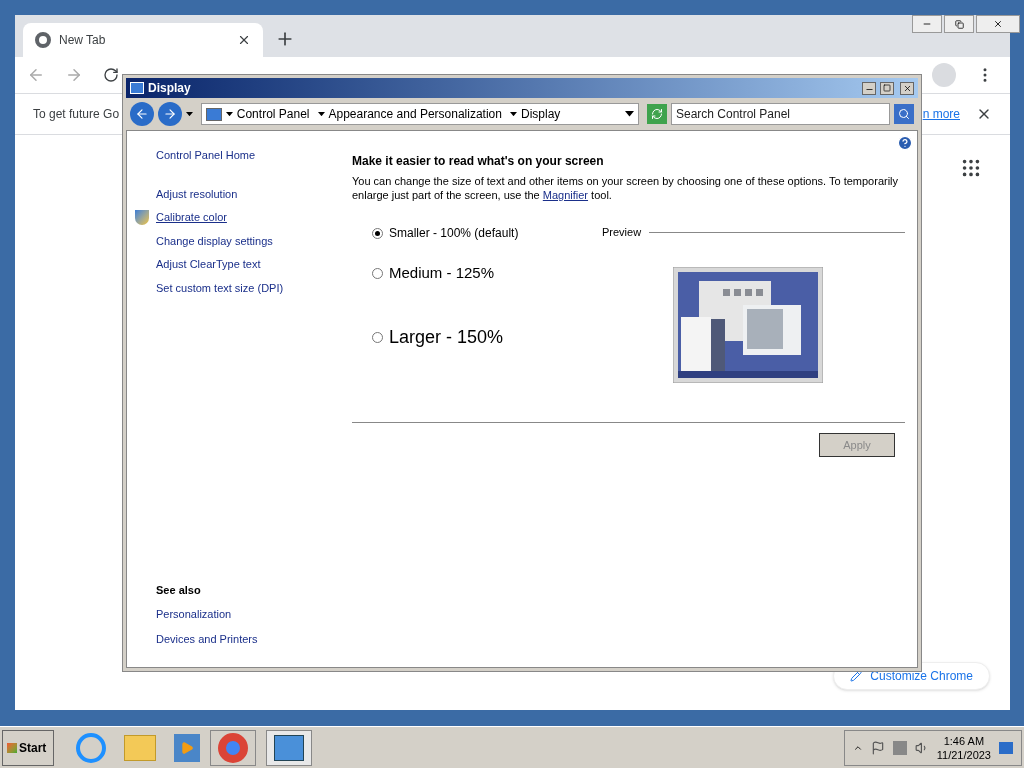 The width and height of the screenshot is (1024, 768). What do you see at coordinates (179, 590) in the screenshot?
I see `see-also-heading: See also` at bounding box center [179, 590].